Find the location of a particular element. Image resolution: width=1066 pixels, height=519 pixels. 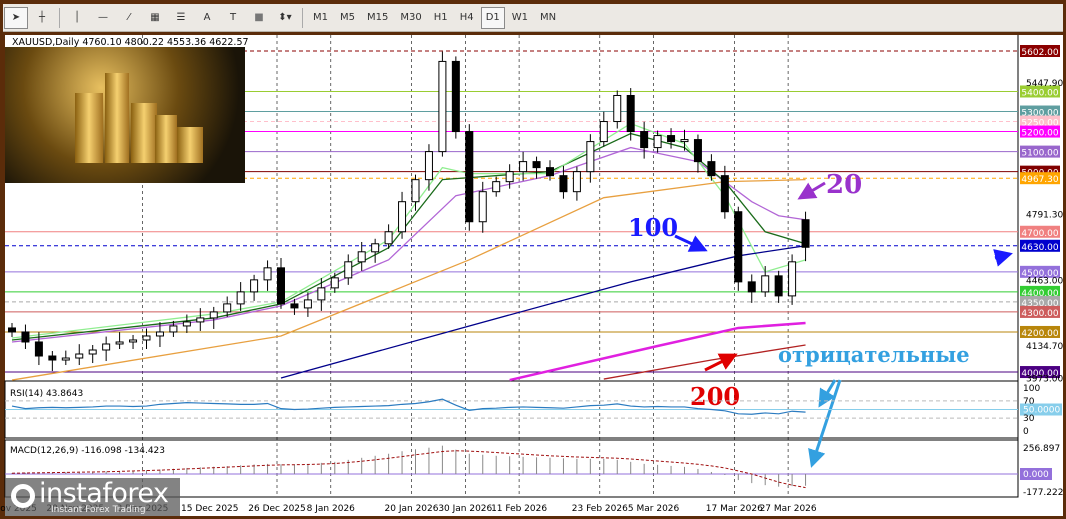

level-label: 5100.00 is located at coordinates (1039, 154).